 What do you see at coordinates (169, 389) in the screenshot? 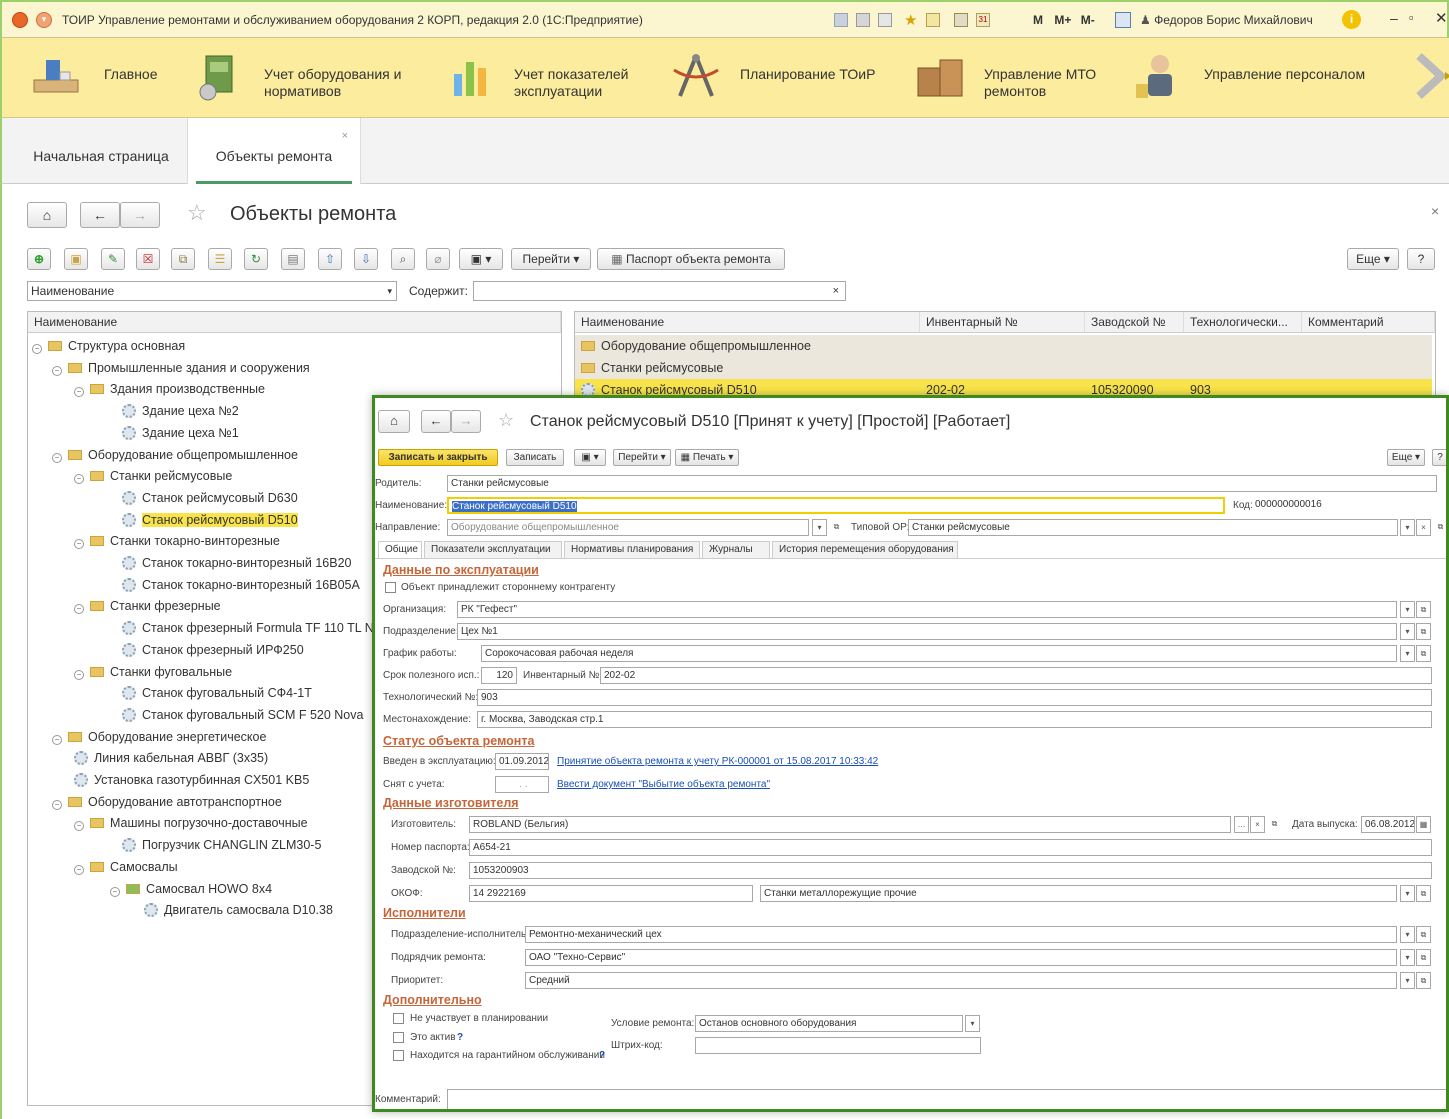
I see `tree-row: − Здания производственные` at bounding box center [169, 389].